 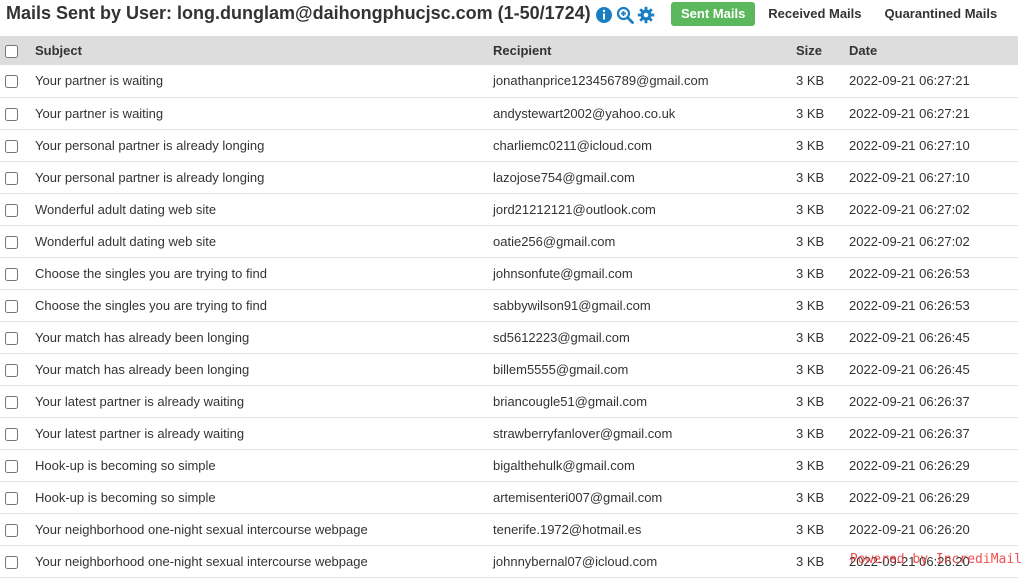 I want to click on gear-icon, so click(x=646, y=15).